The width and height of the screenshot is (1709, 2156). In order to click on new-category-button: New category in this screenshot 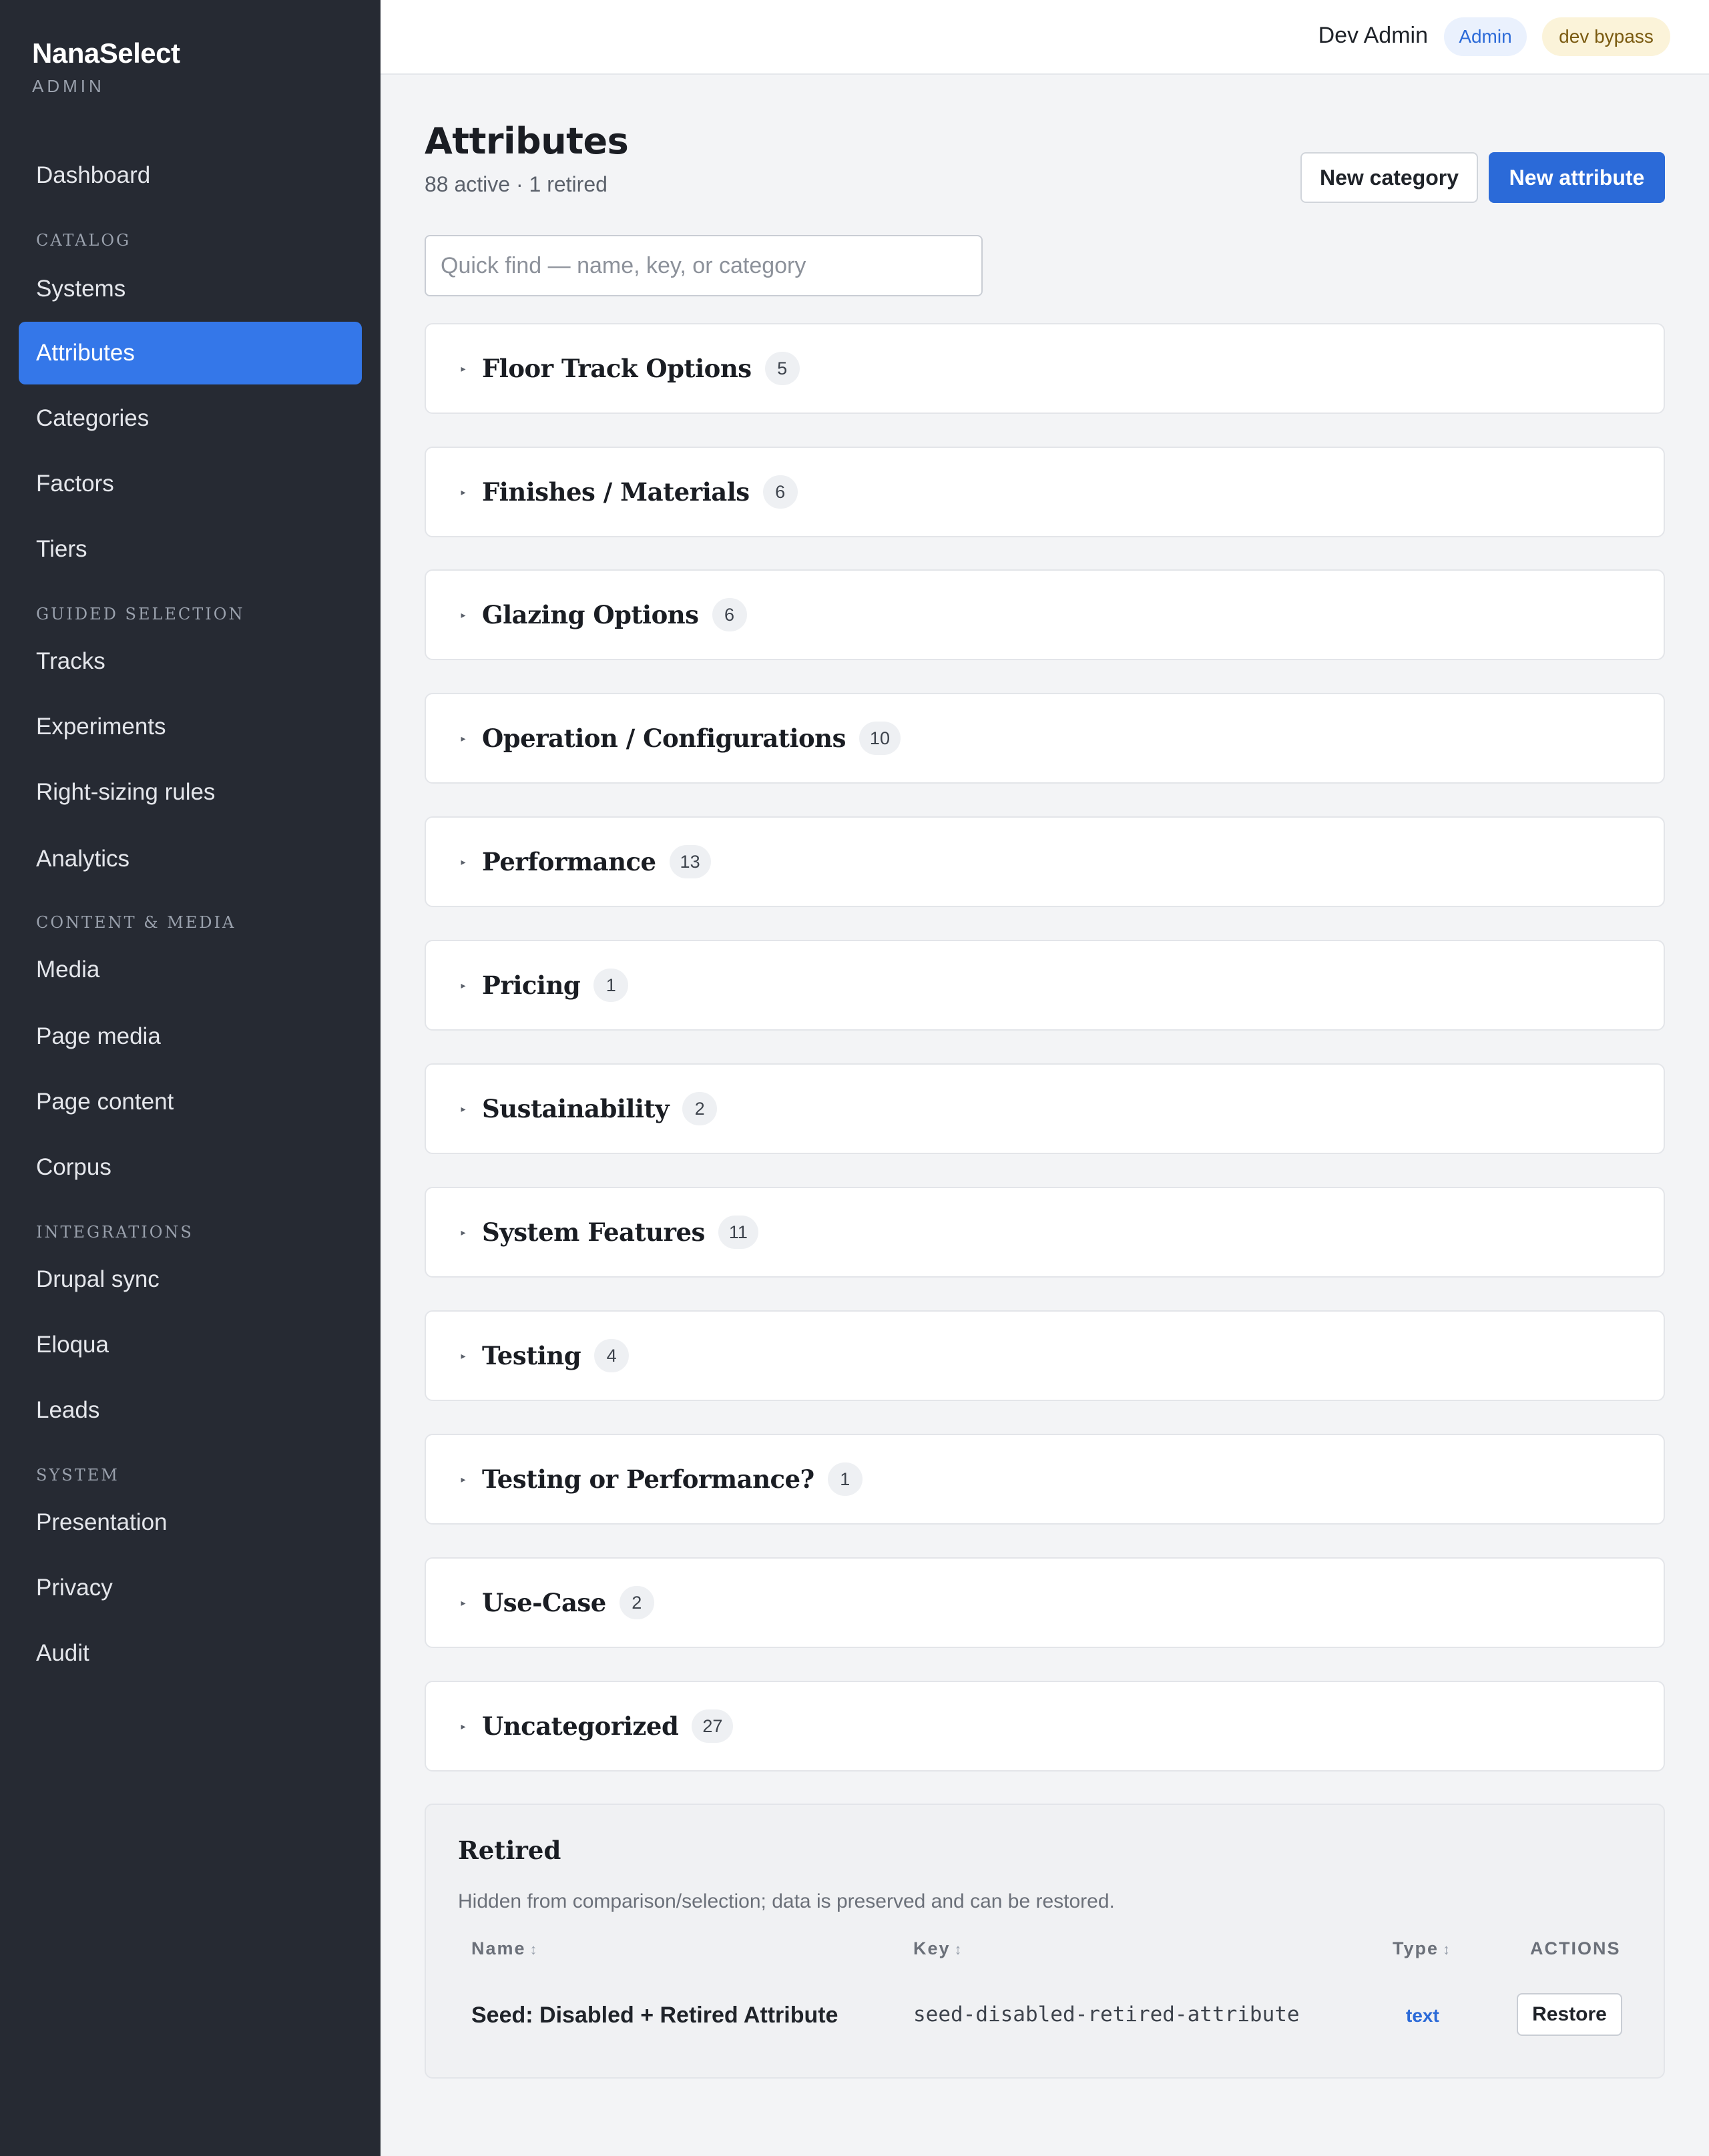, I will do `click(1389, 177)`.